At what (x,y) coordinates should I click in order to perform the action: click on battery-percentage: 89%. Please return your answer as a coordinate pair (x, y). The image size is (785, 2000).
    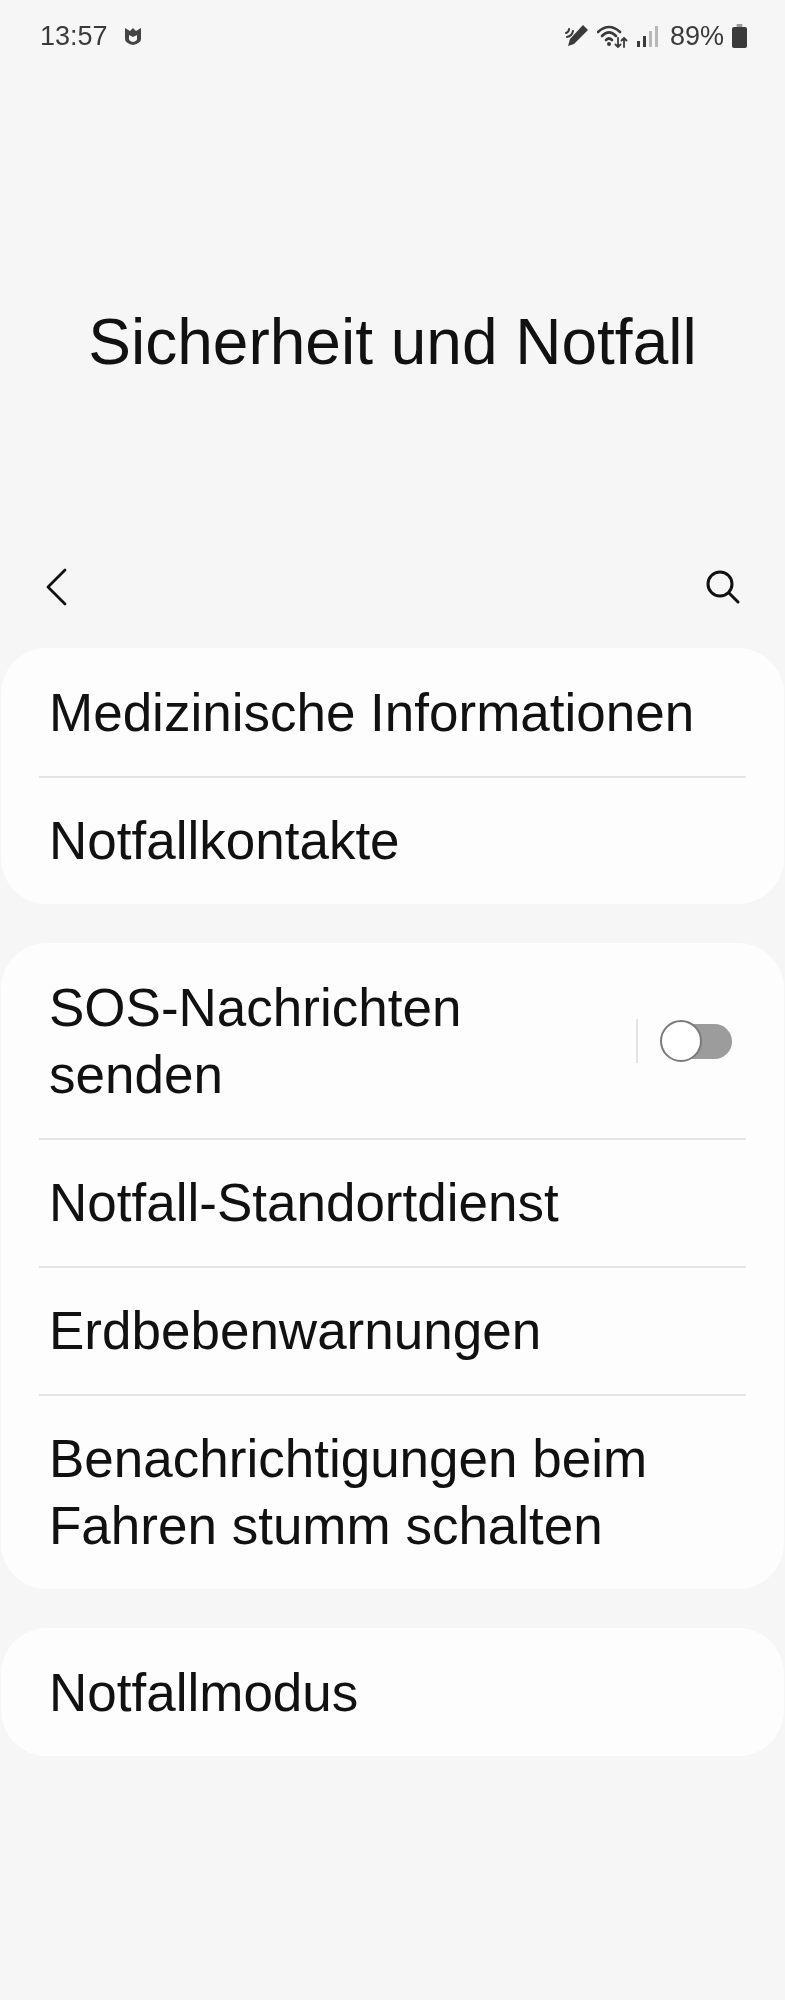
    Looking at the image, I should click on (696, 36).